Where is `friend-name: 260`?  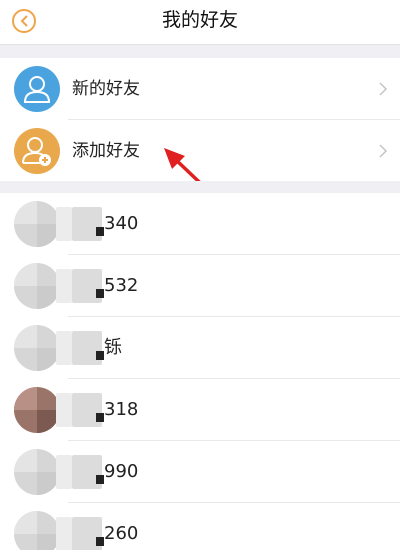
friend-name: 260 is located at coordinates (121, 533).